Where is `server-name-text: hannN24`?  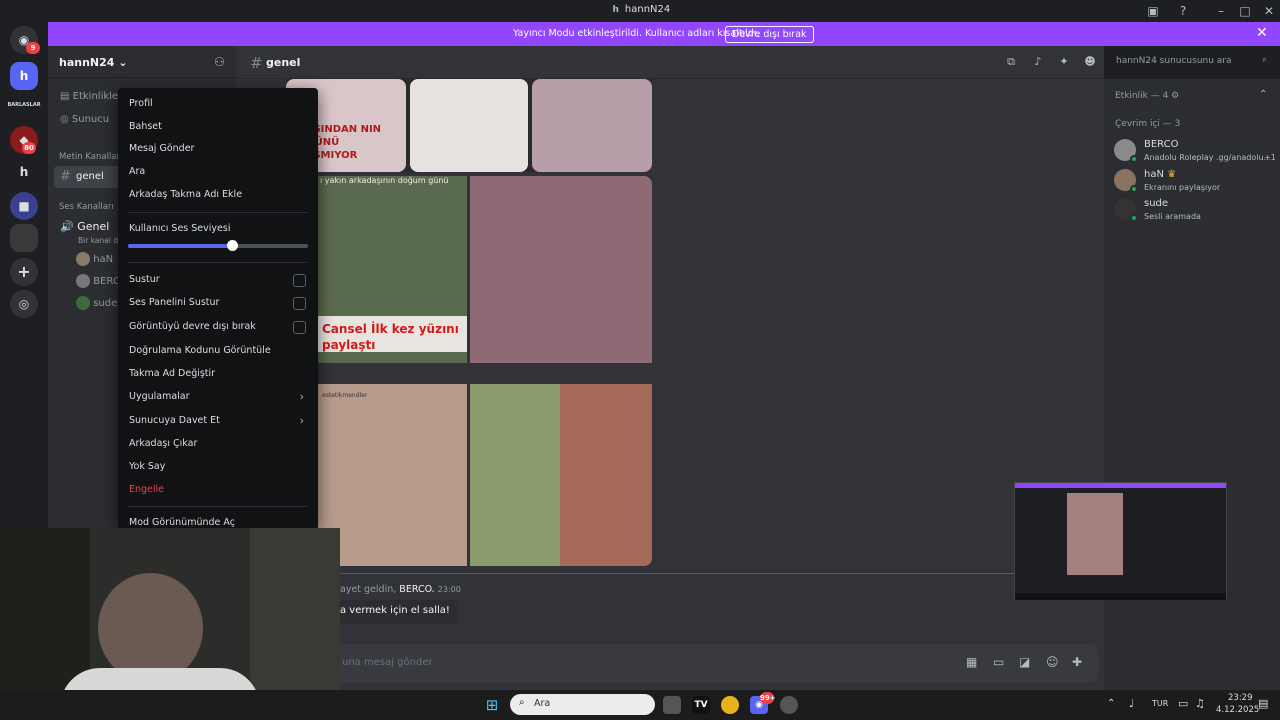 server-name-text: hannN24 is located at coordinates (87, 62).